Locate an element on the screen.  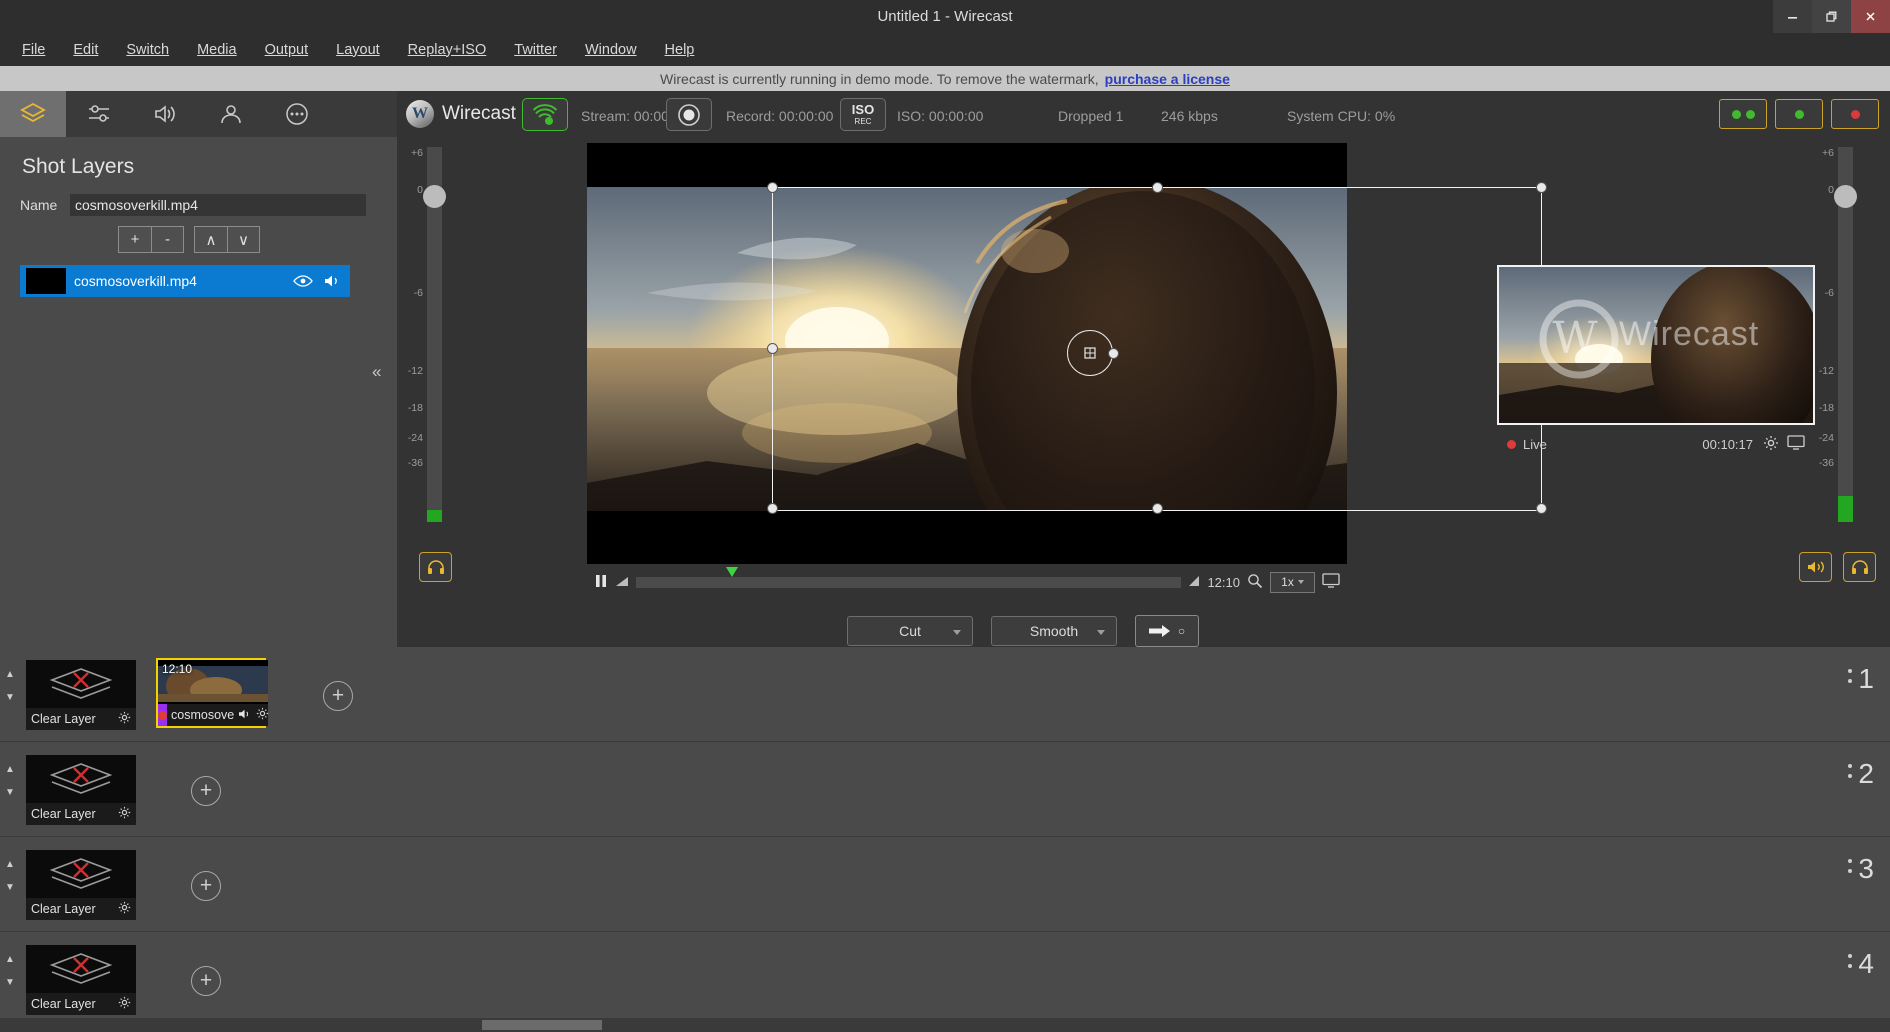
pause-button is located at coordinates (601, 582).